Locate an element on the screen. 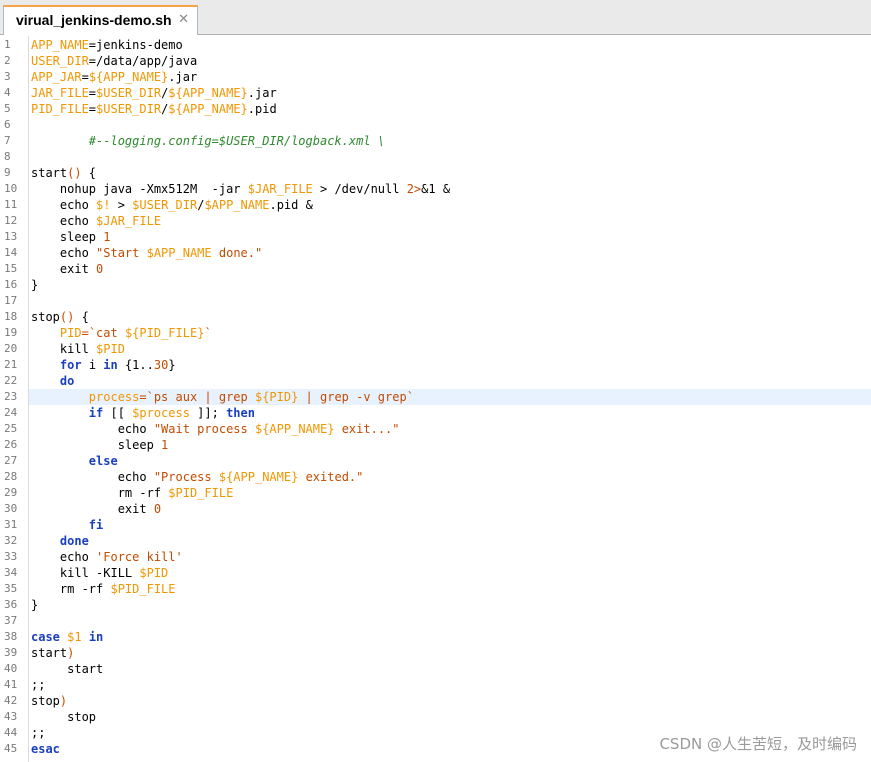 The height and width of the screenshot is (762, 871). code-line-text: USER_DIR=/data/app/java is located at coordinates (114, 61).